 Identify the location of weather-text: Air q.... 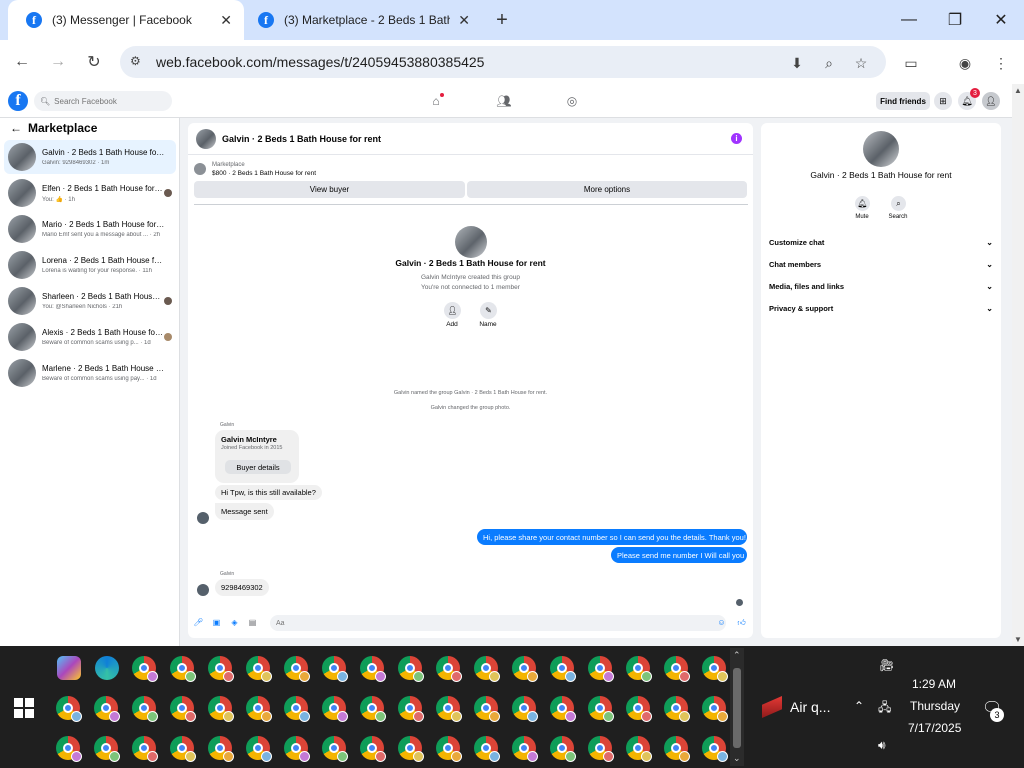
(810, 707).